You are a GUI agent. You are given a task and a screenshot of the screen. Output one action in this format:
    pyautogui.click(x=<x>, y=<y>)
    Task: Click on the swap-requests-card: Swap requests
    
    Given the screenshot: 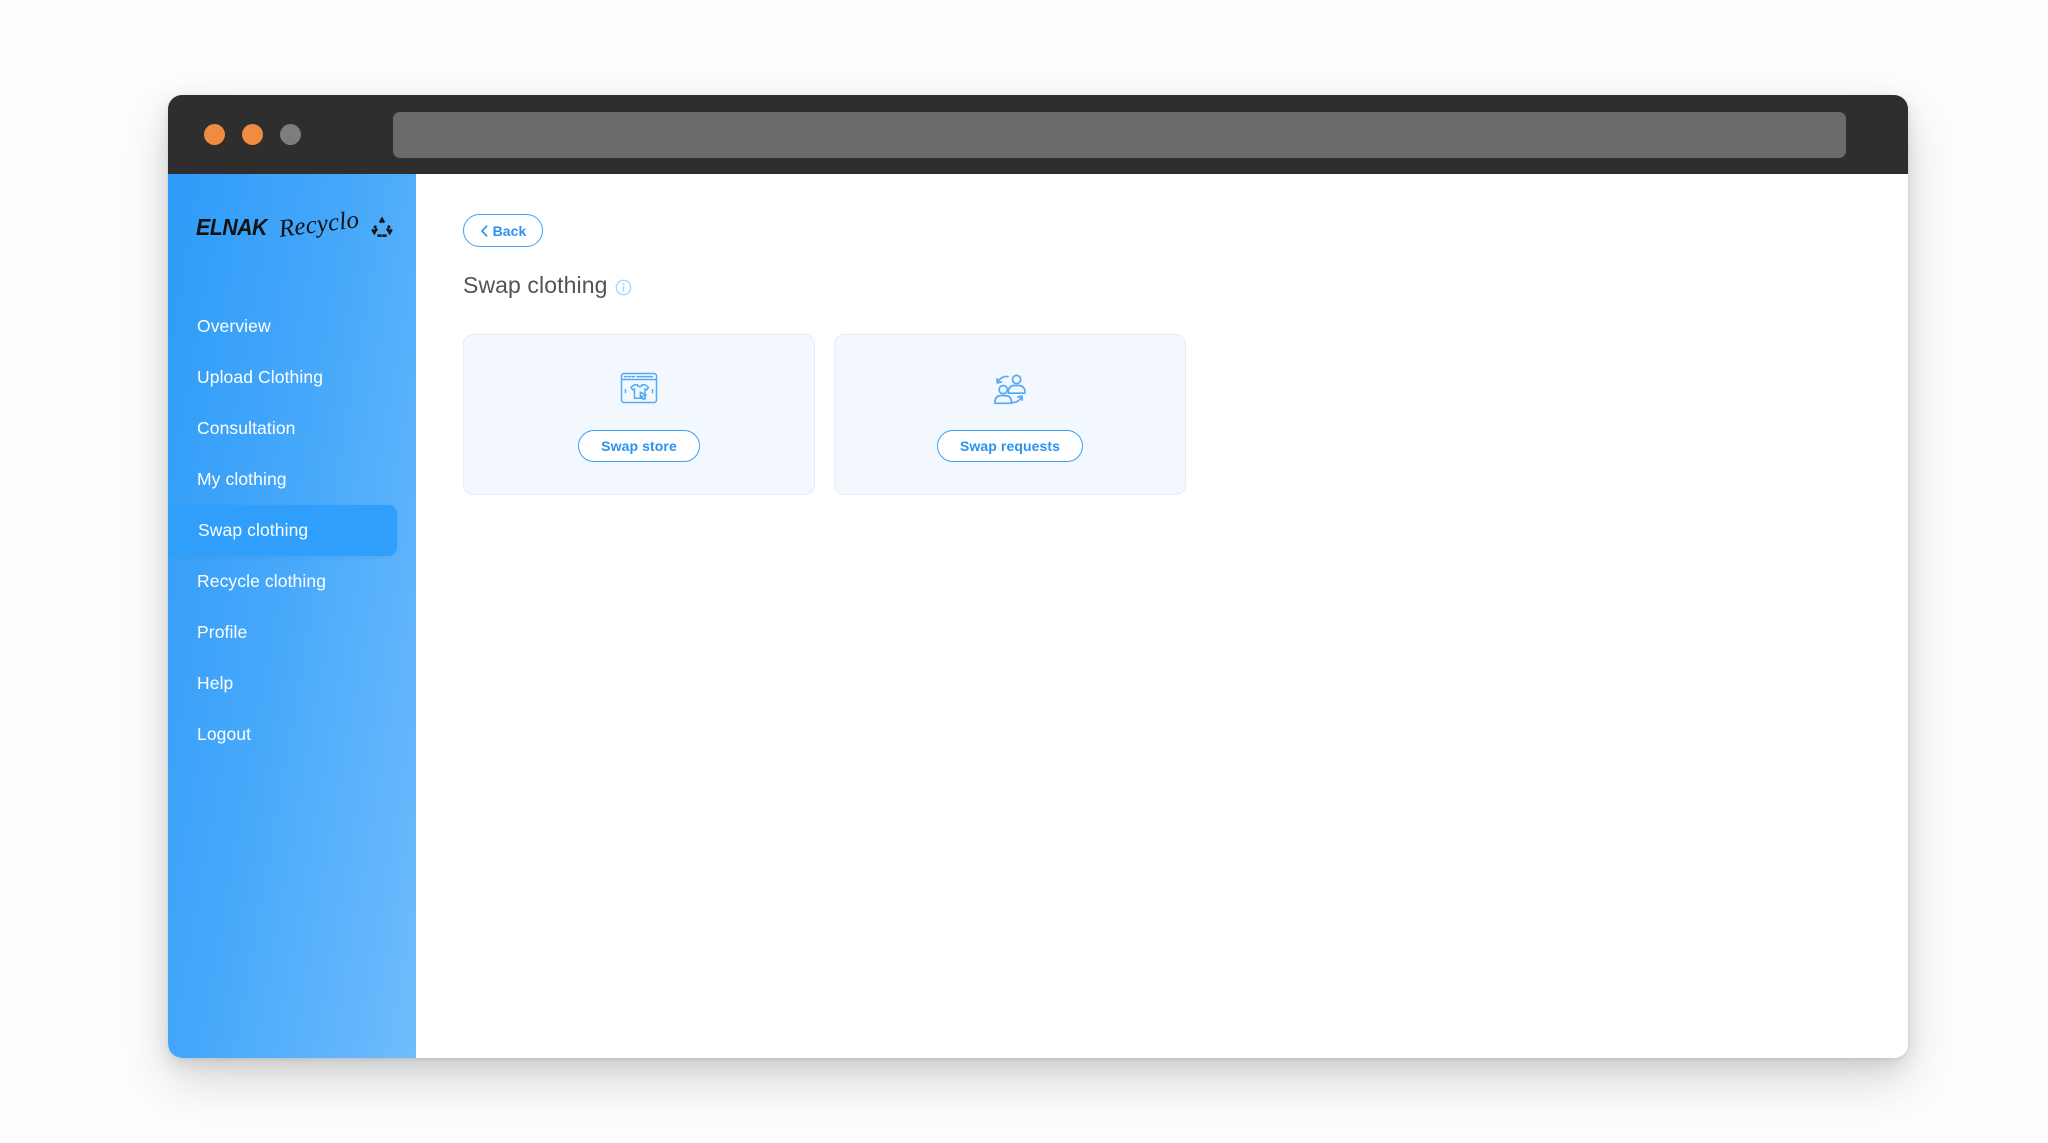 What is the action you would take?
    pyautogui.click(x=1010, y=414)
    